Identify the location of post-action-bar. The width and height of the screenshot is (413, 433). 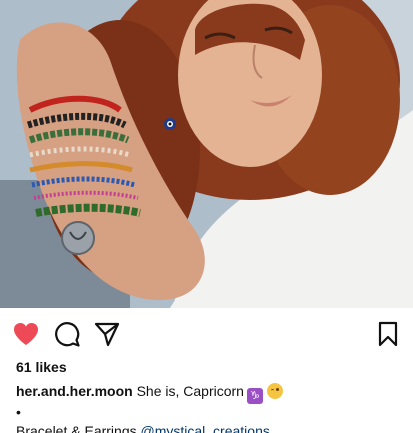
(206, 333).